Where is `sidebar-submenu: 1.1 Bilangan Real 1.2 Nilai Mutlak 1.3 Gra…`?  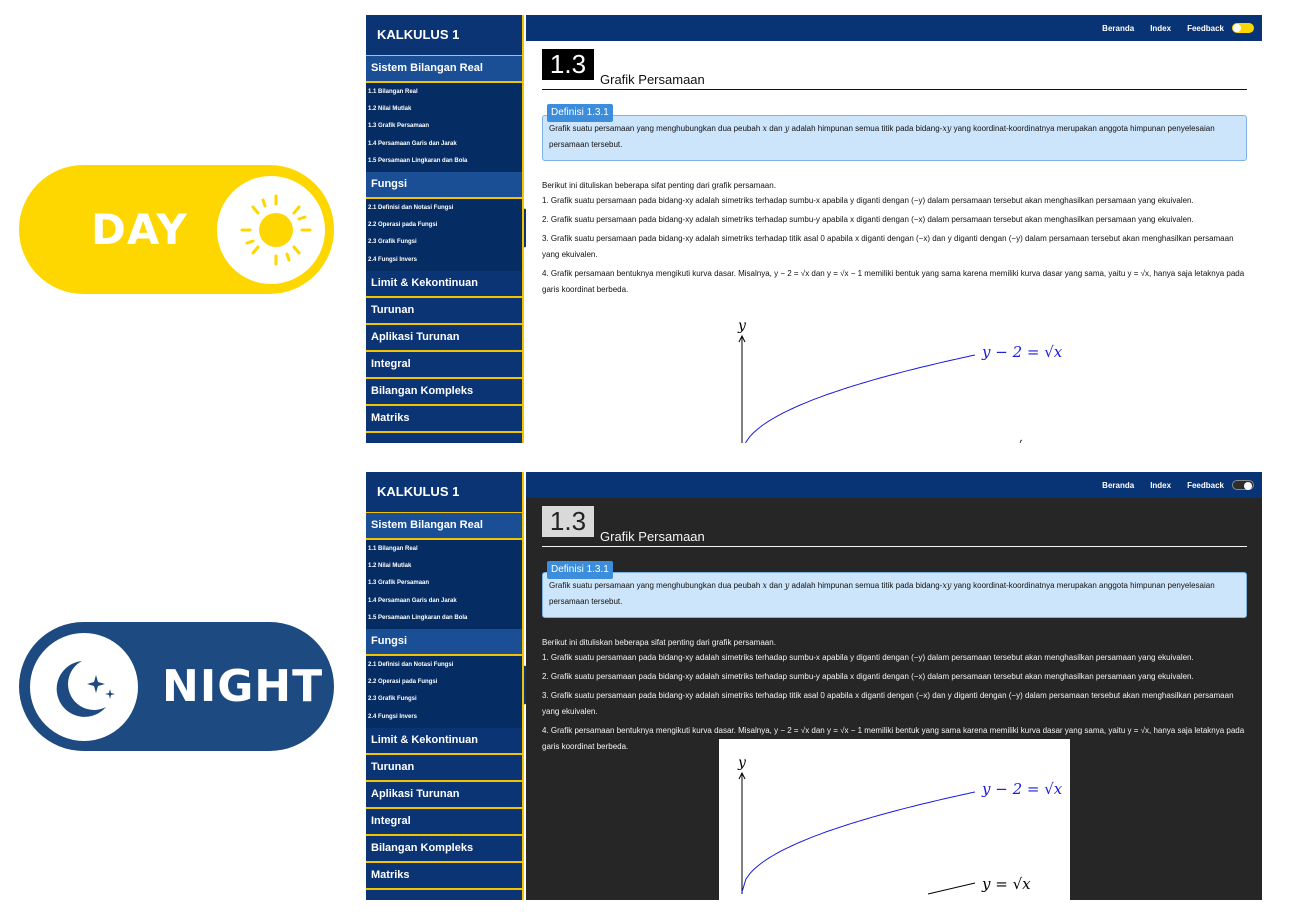
sidebar-submenu: 1.1 Bilangan Real 1.2 Nilai Mutlak 1.3 Gra… is located at coordinates (445, 584).